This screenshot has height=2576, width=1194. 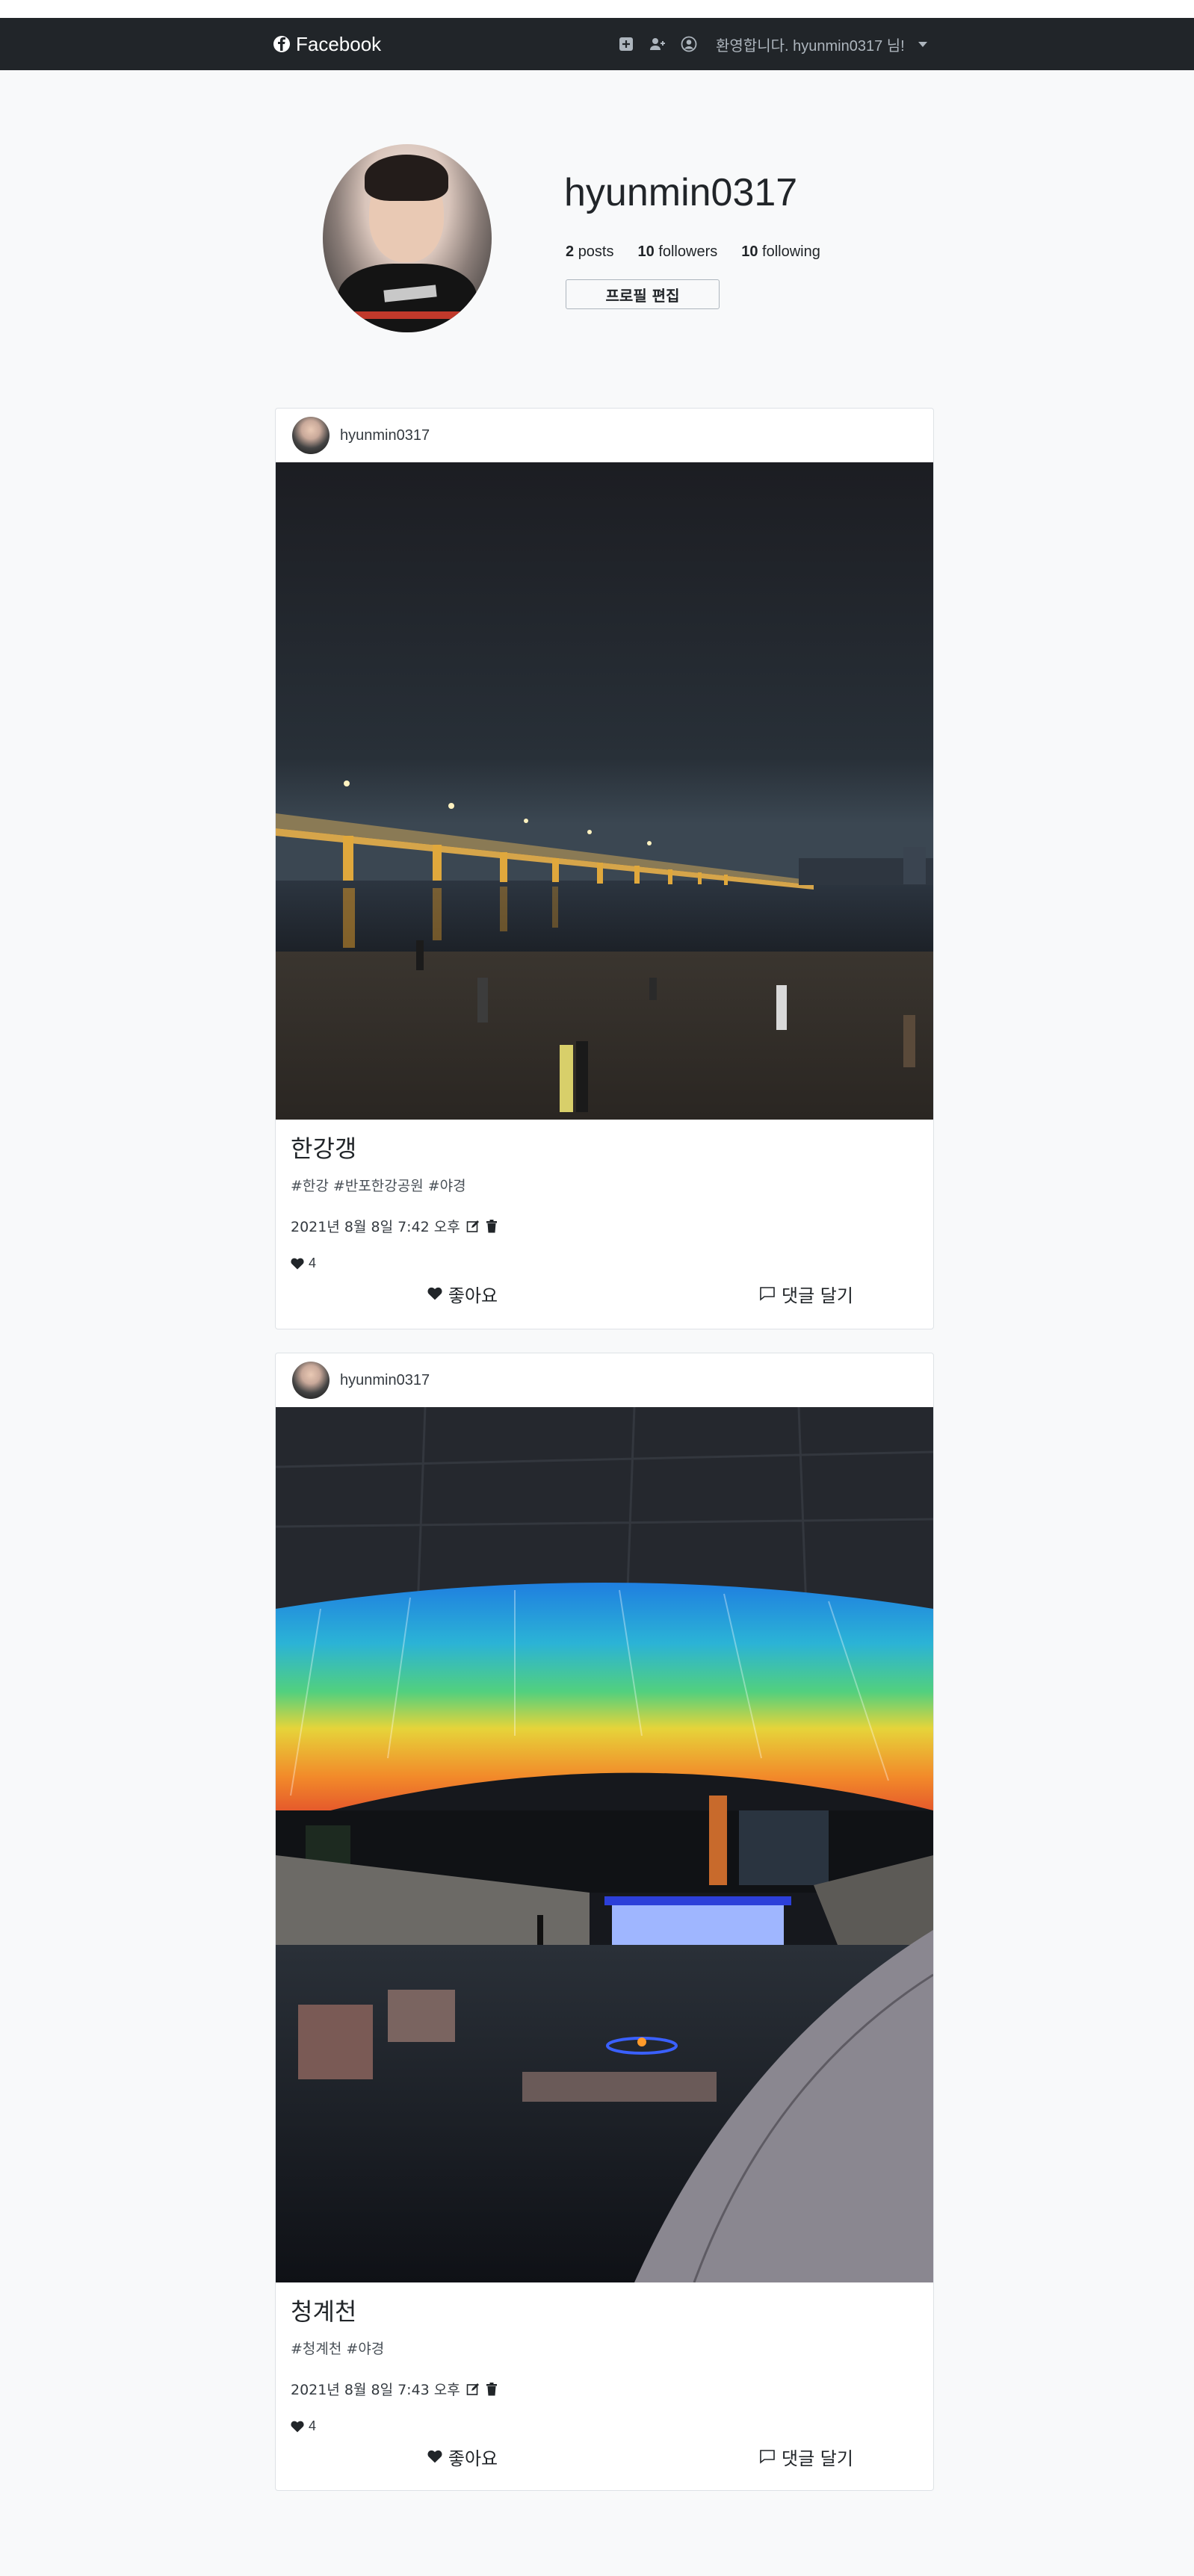 I want to click on user-dropdown: 환영합니다. hyunmin0317 님!, so click(x=821, y=44).